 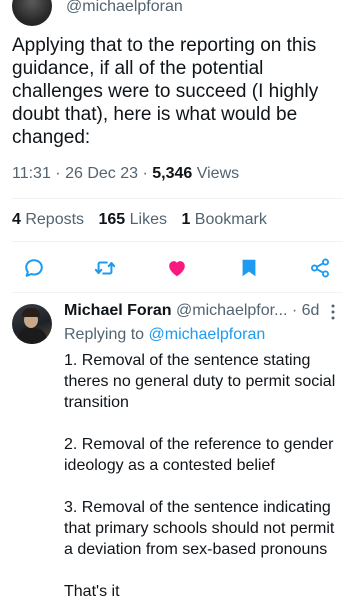 I want to click on reply-icon, so click(x=34, y=268).